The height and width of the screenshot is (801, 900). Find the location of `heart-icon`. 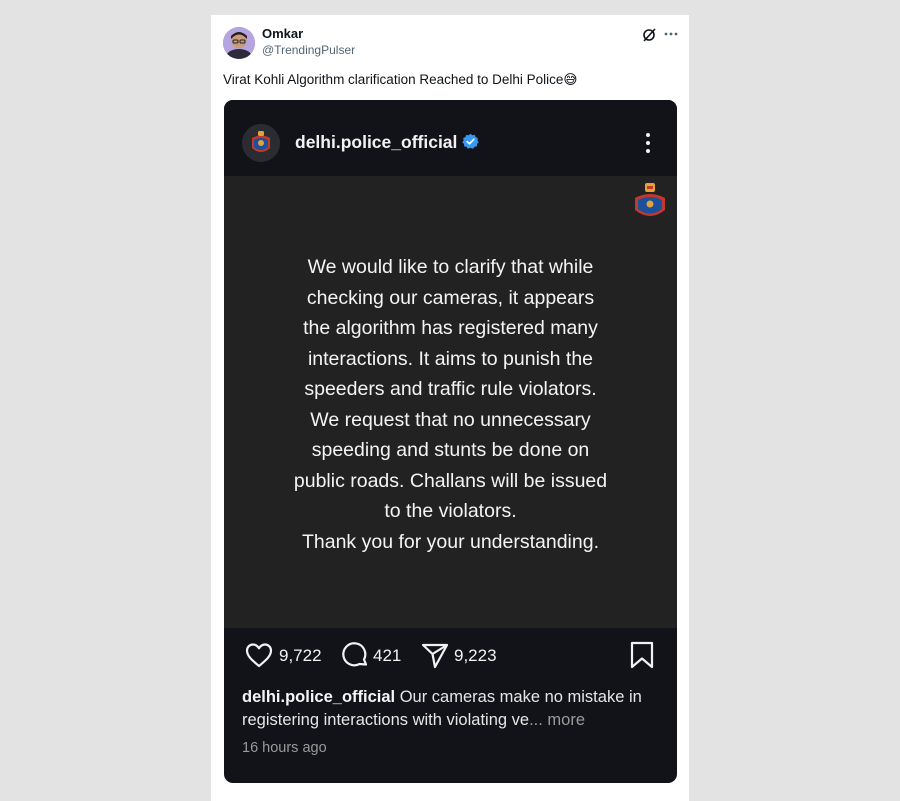

heart-icon is located at coordinates (259, 657).